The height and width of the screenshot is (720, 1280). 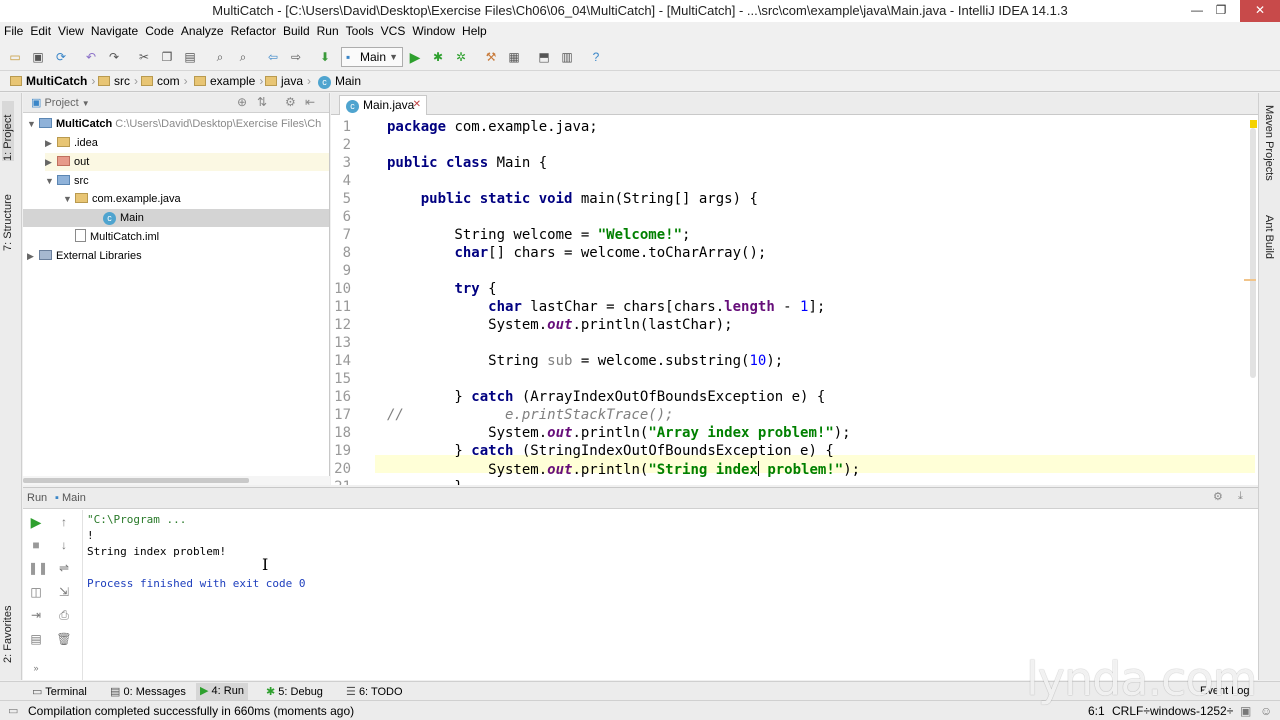 I want to click on line-number: 3, so click(x=346, y=163).